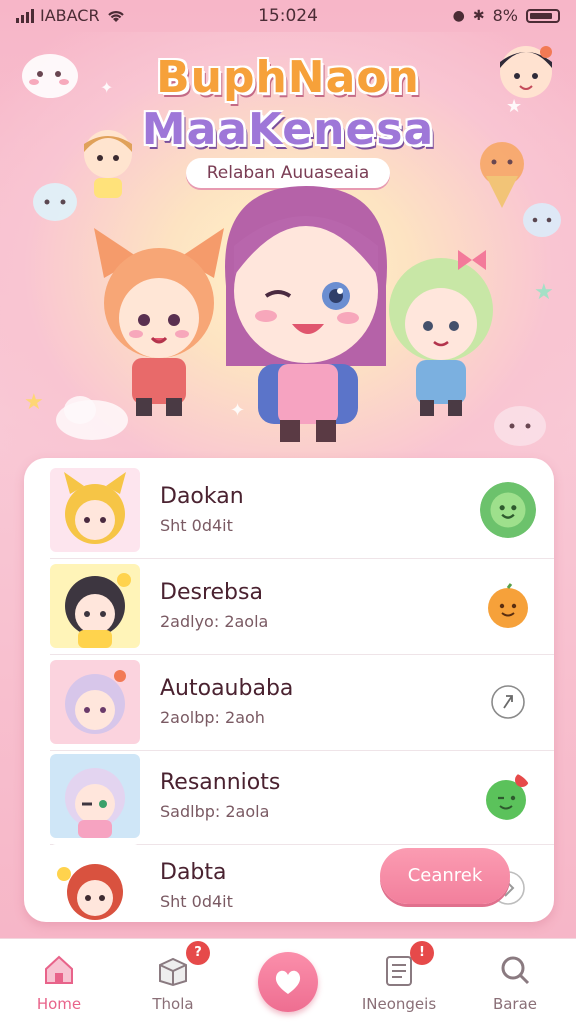  I want to click on tab-barae: Barae, so click(515, 982).